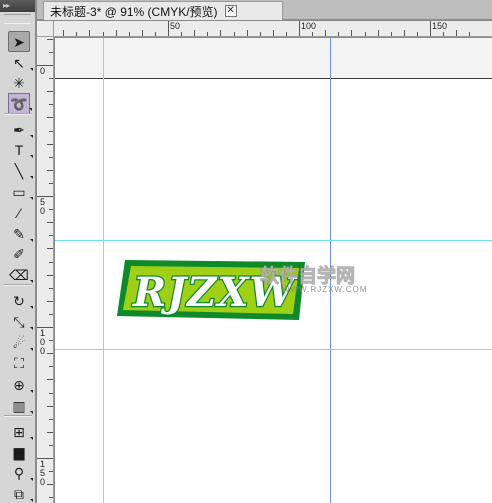 The image size is (492, 503). I want to click on free-transform-tool: ⛶, so click(19, 362).